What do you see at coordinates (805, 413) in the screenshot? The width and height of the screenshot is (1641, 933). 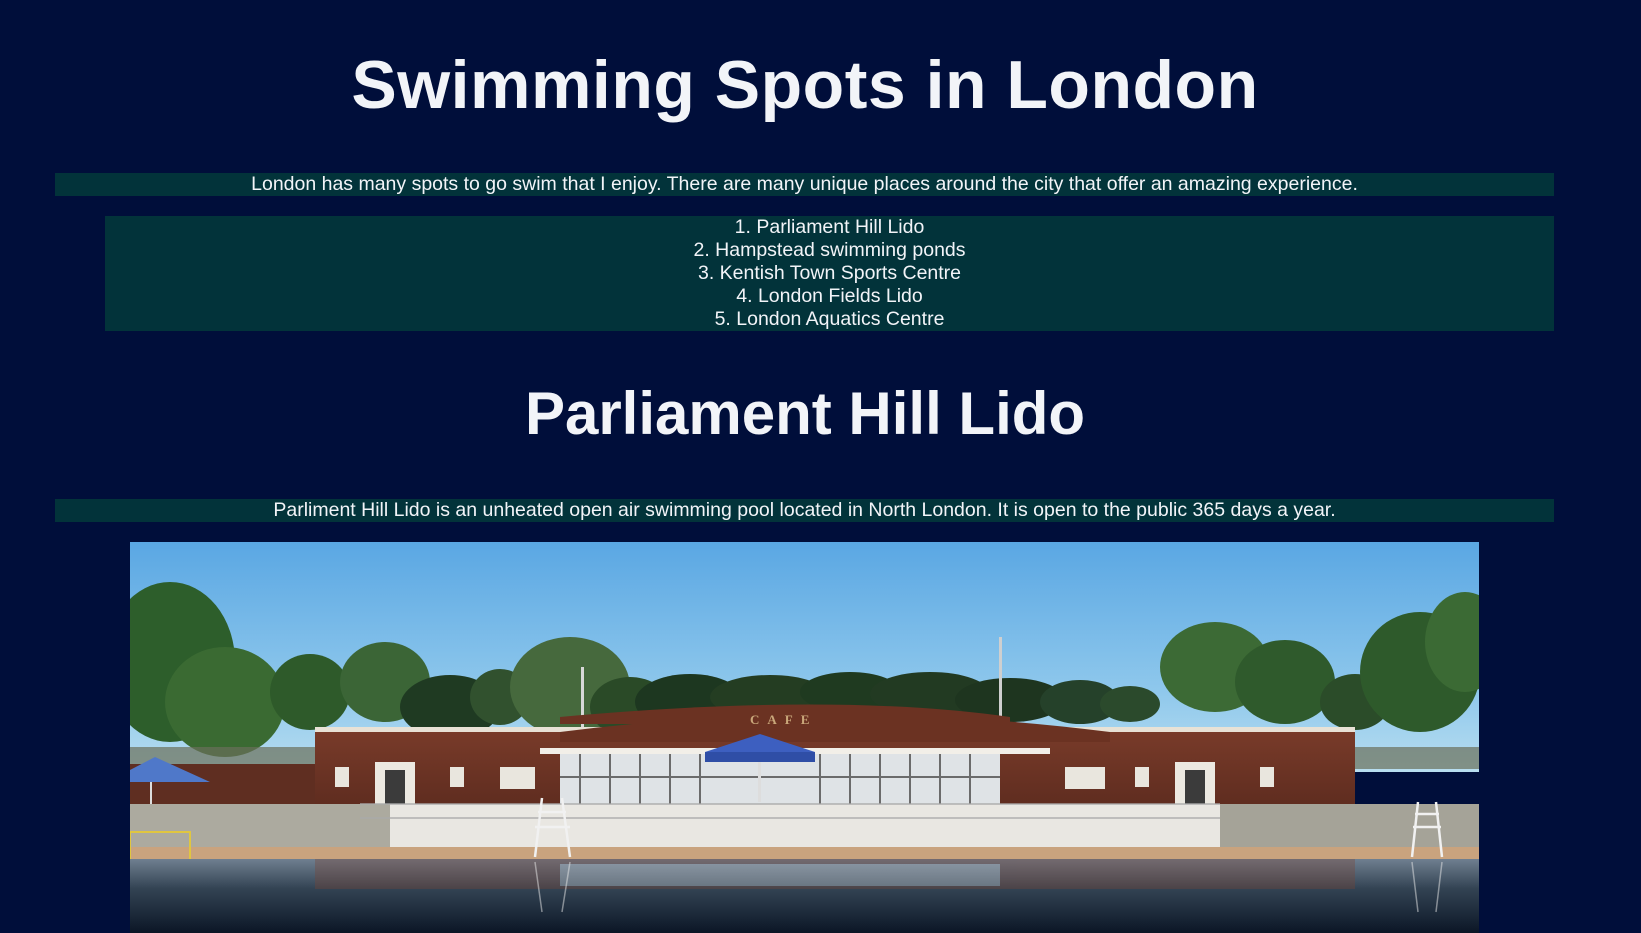 I see `section-title: Parliament Hill Lido` at bounding box center [805, 413].